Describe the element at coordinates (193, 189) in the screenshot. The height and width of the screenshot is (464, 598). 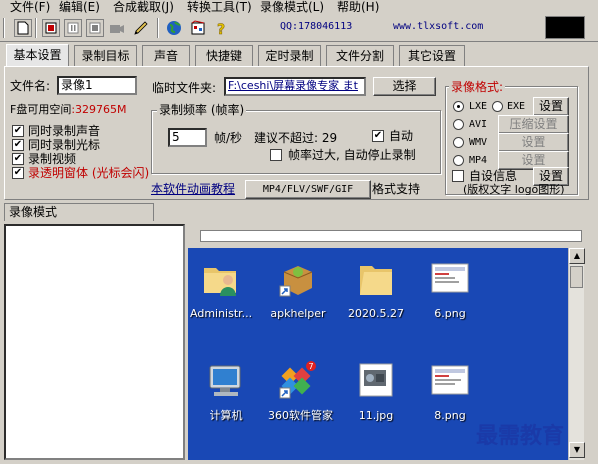
I see `tutorial-link: 本软件动画教程` at that location.